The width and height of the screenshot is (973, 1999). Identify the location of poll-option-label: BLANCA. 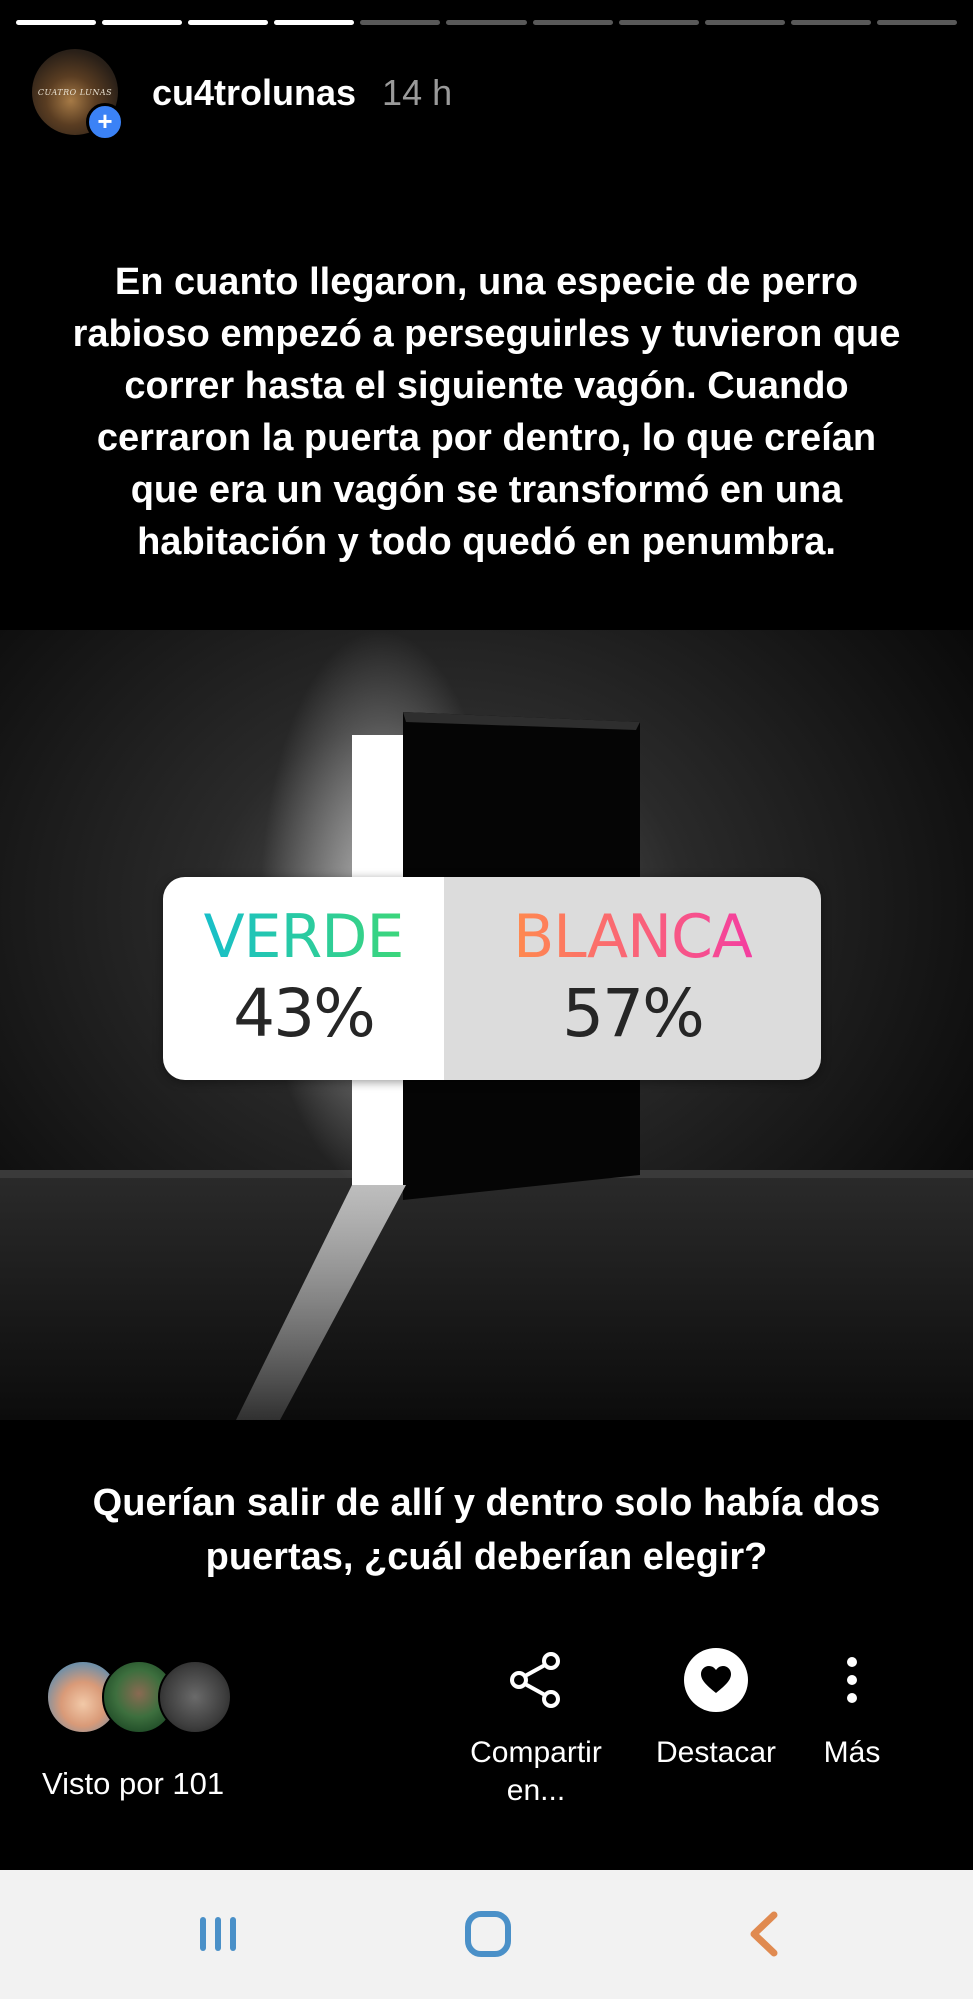
(633, 936).